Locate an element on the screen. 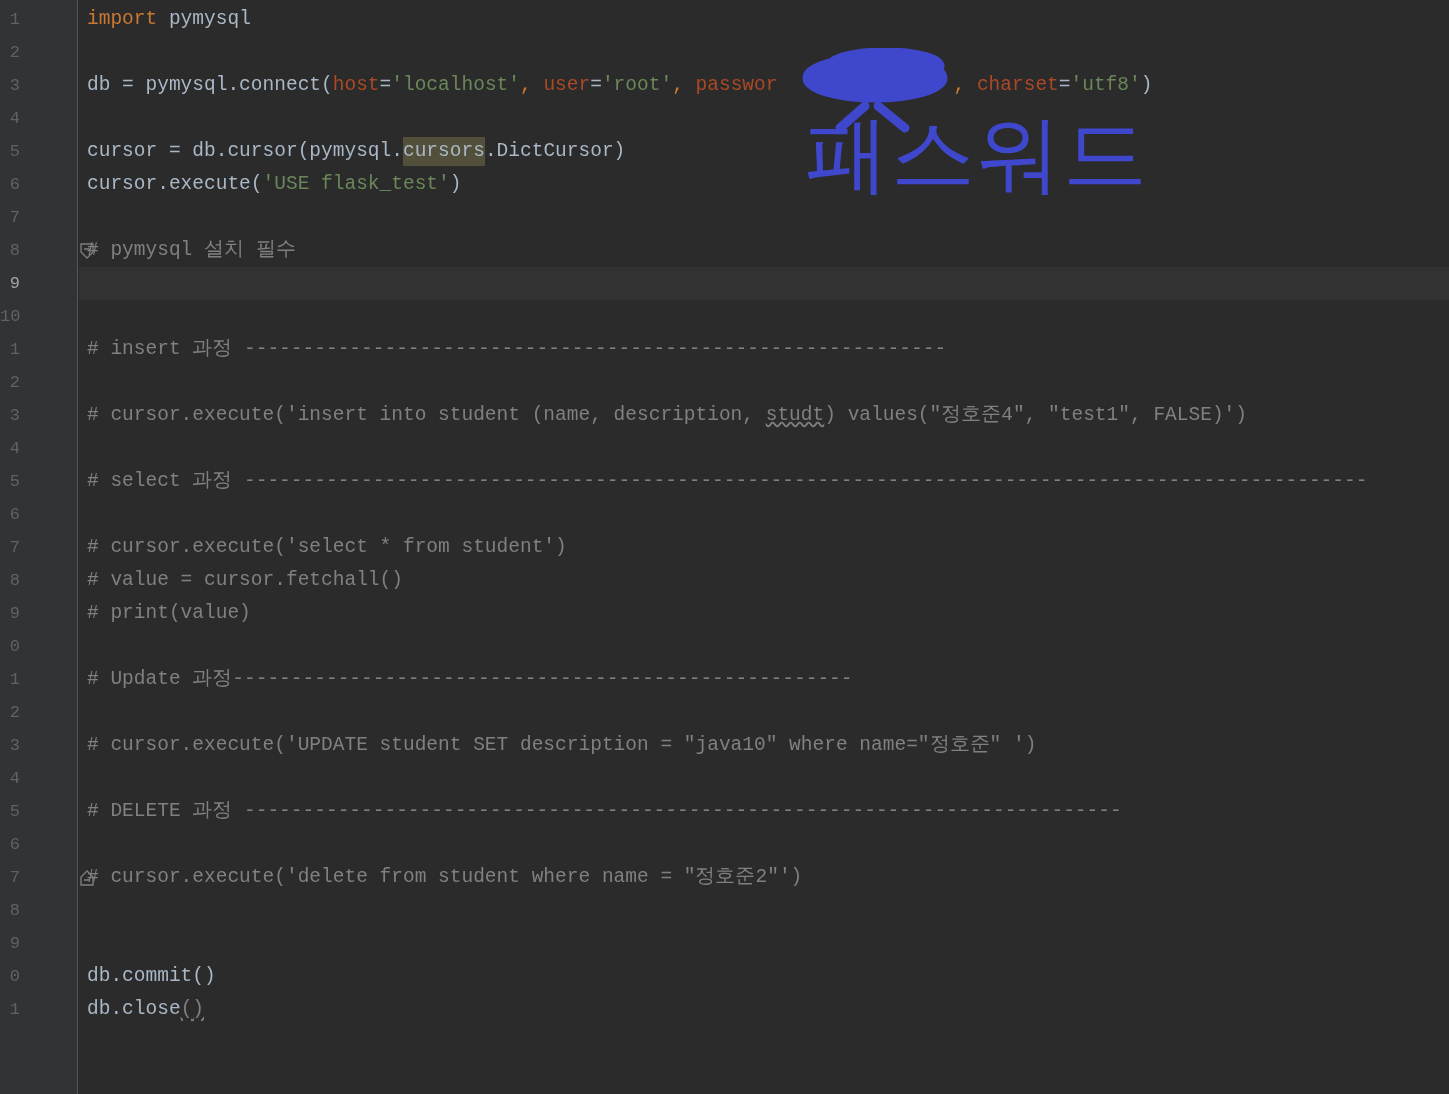 This screenshot has width=1449, height=1094. code-text: cursor = db.cursor(pymysql. is located at coordinates (245, 151).